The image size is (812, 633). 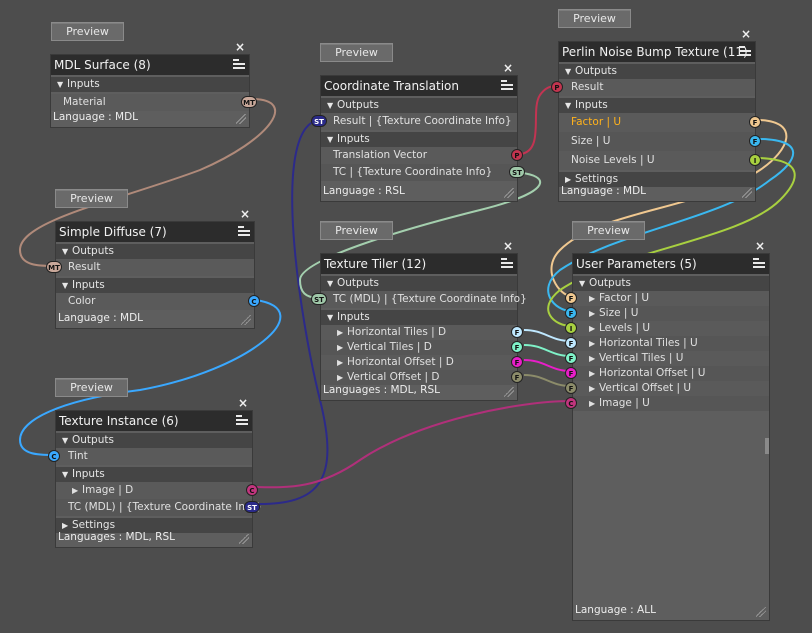 What do you see at coordinates (608, 230) in the screenshot?
I see `preview-button-user-parameters: Preview` at bounding box center [608, 230].